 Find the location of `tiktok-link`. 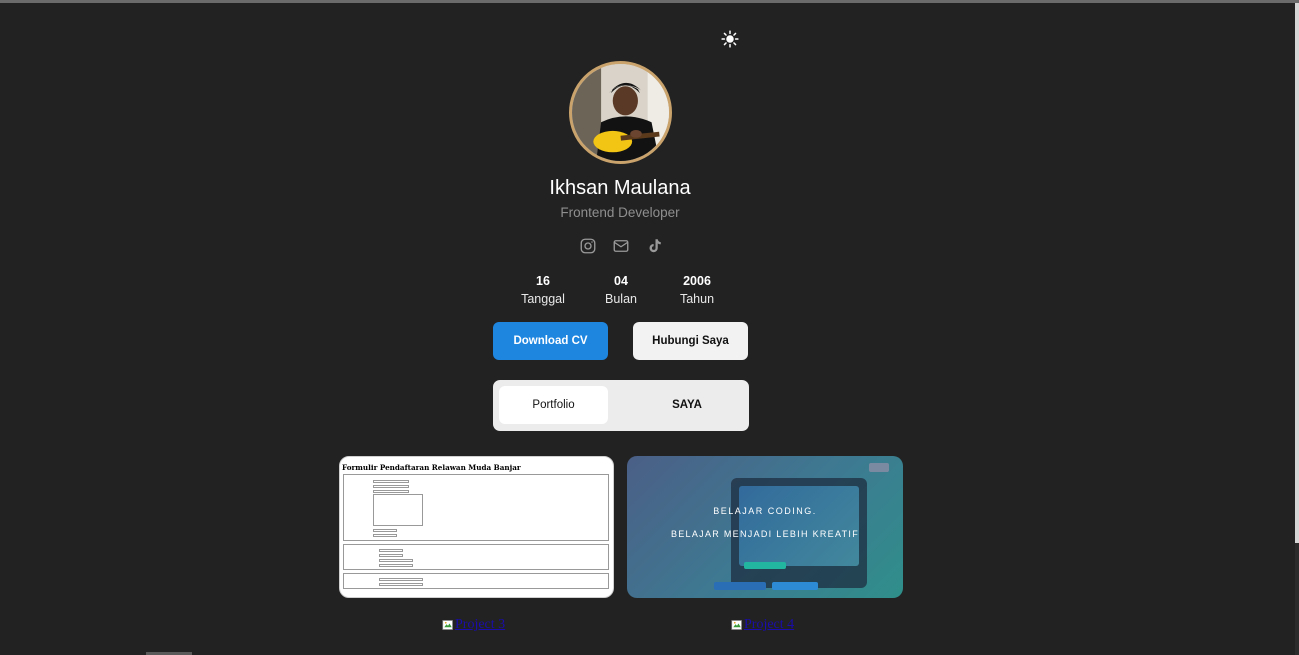

tiktok-link is located at coordinates (654, 246).